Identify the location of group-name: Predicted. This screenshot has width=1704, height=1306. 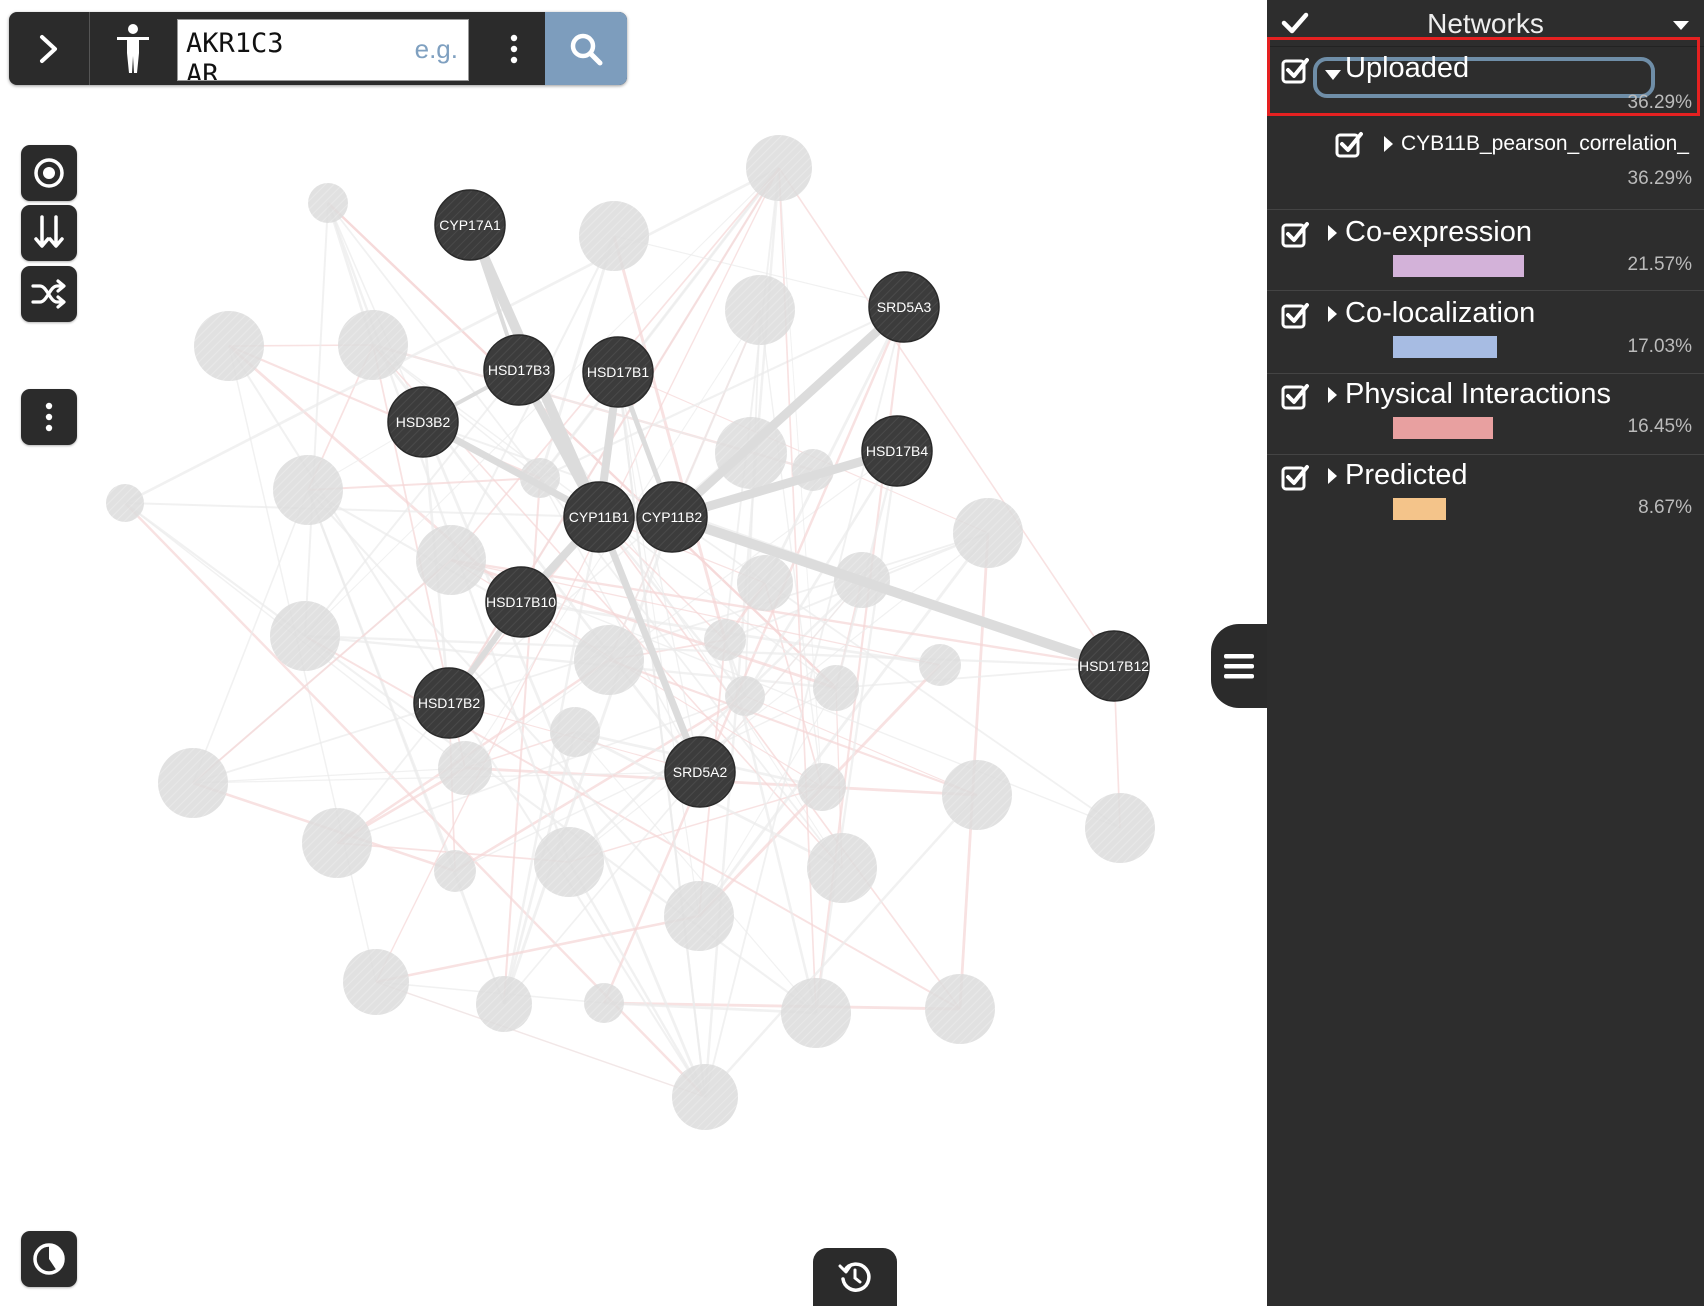
(1406, 475).